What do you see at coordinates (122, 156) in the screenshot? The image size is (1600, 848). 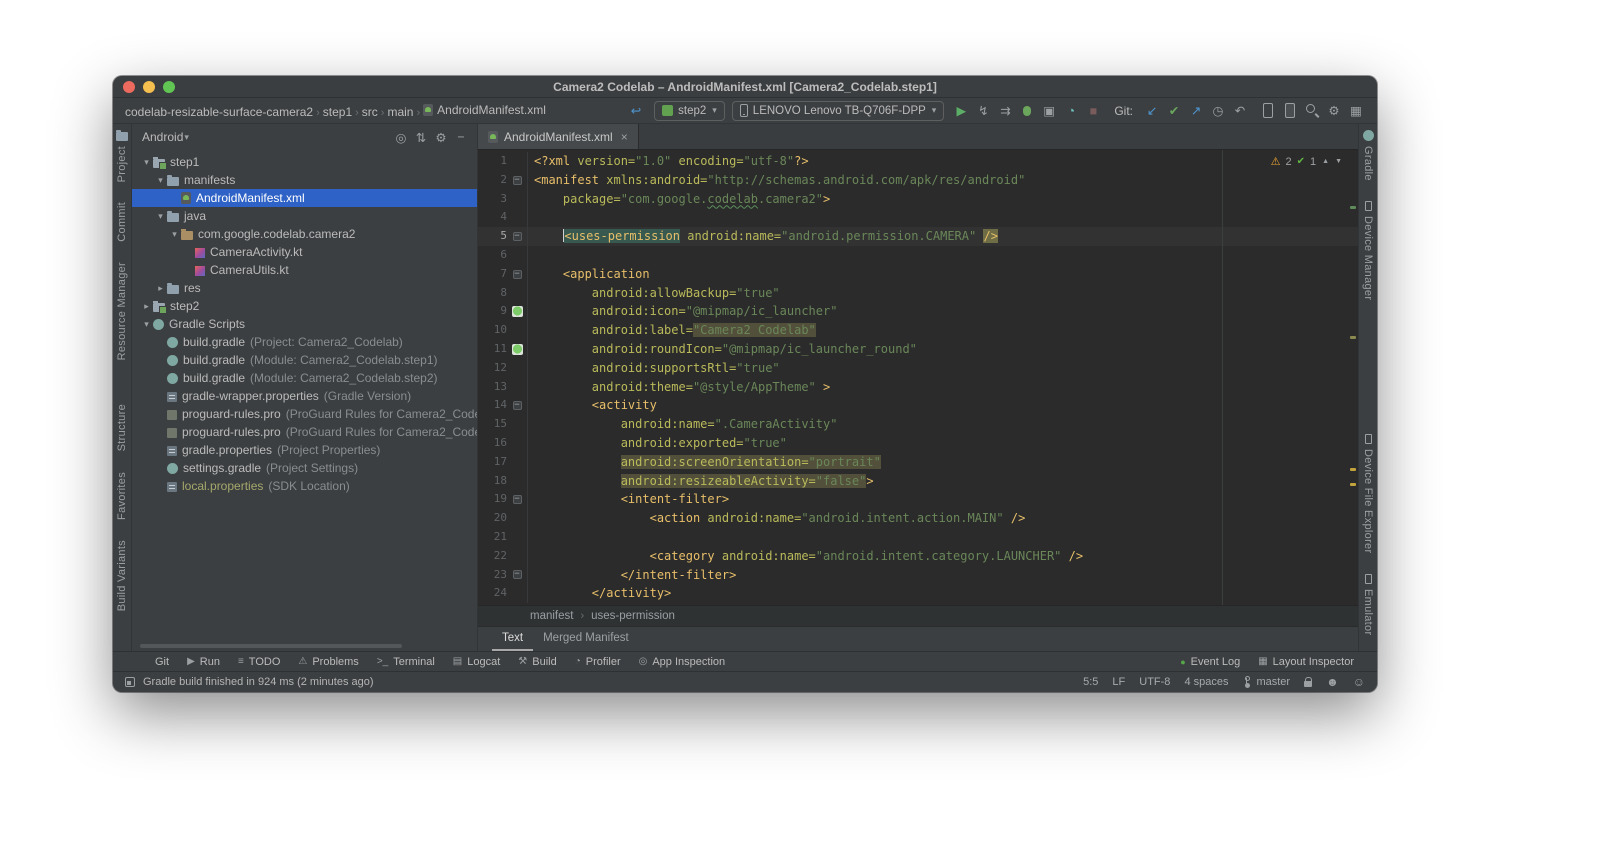 I see `tool-window-tab-project: Project` at bounding box center [122, 156].